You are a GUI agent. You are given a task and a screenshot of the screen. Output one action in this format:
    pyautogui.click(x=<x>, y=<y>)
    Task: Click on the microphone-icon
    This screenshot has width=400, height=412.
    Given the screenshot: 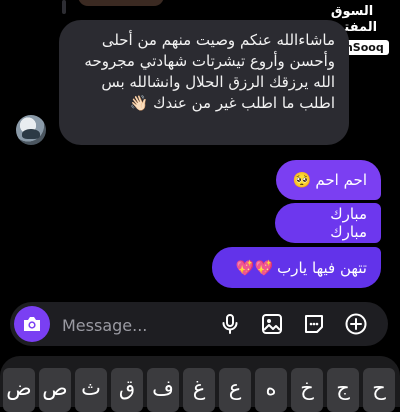 What is the action you would take?
    pyautogui.click(x=230, y=324)
    